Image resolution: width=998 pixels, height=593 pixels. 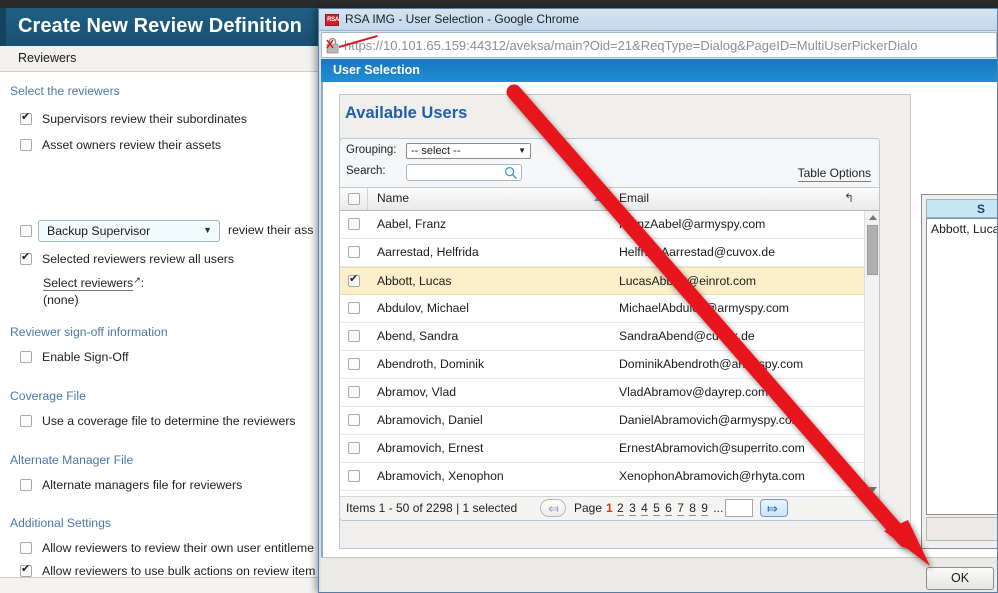 What do you see at coordinates (164, 585) in the screenshot?
I see `app-bottom-bar` at bounding box center [164, 585].